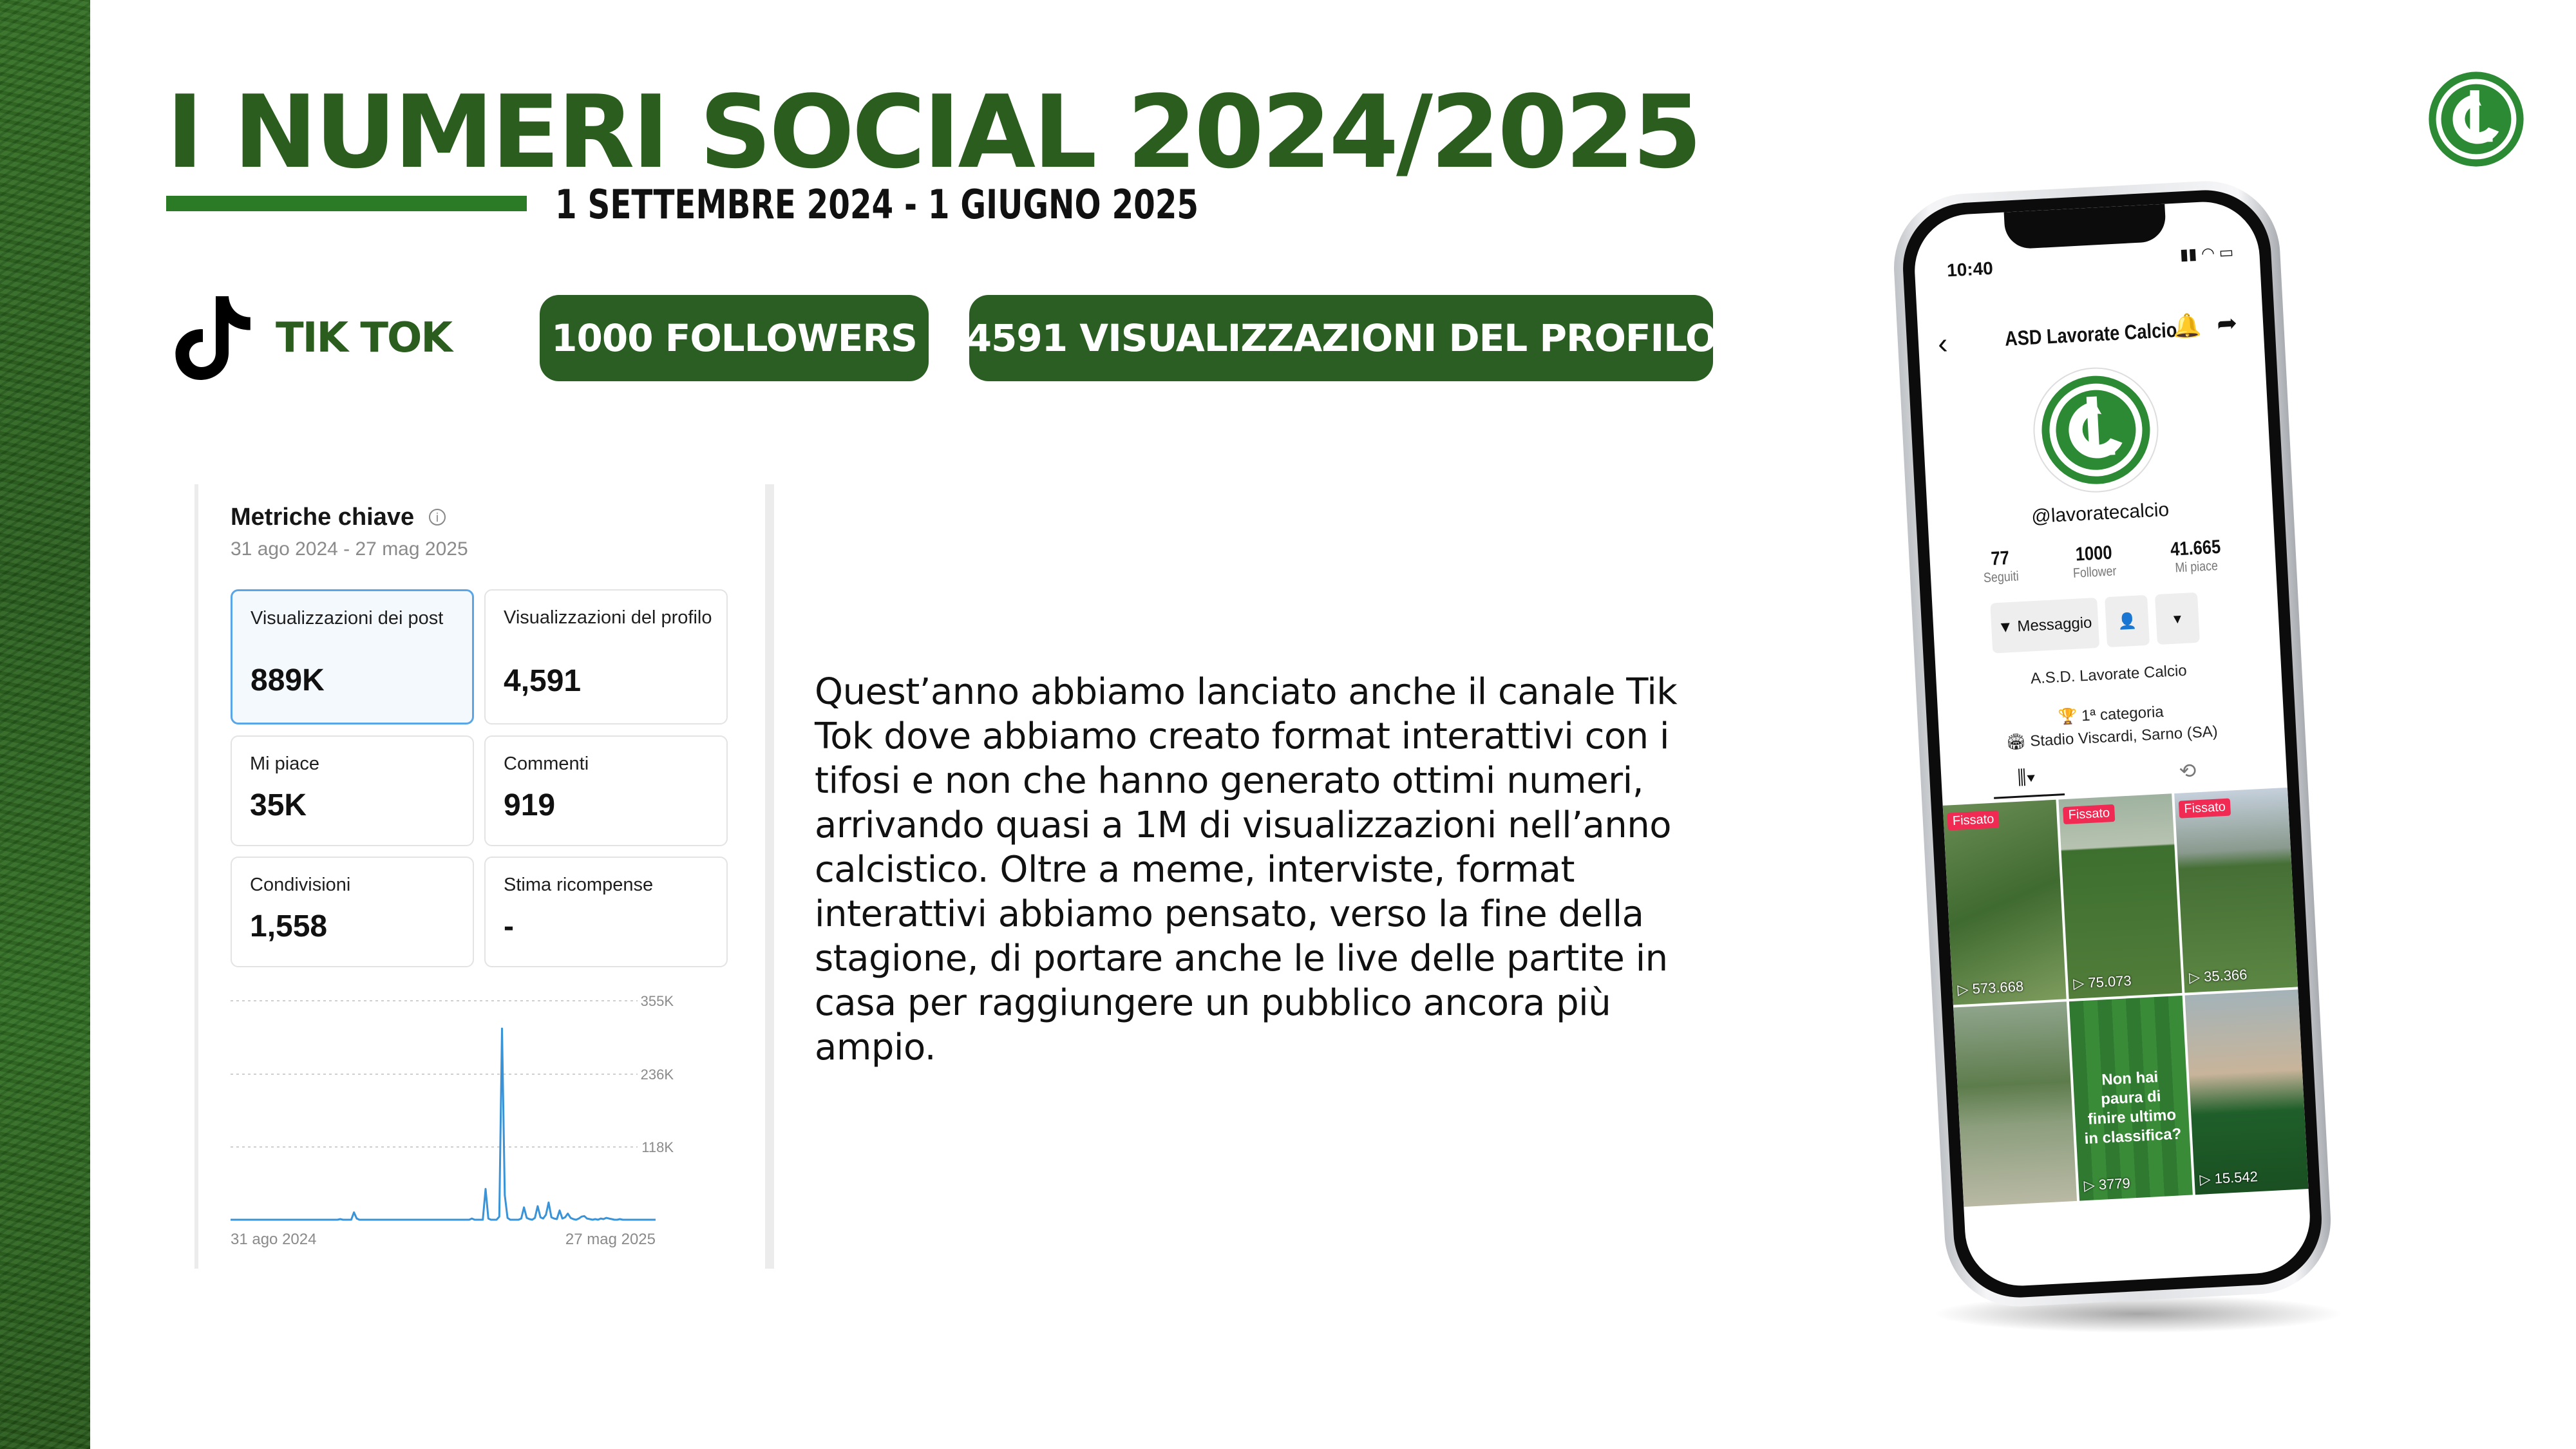 The image size is (2576, 1449). I want to click on video-views: ▷ 15.542, so click(2229, 1178).